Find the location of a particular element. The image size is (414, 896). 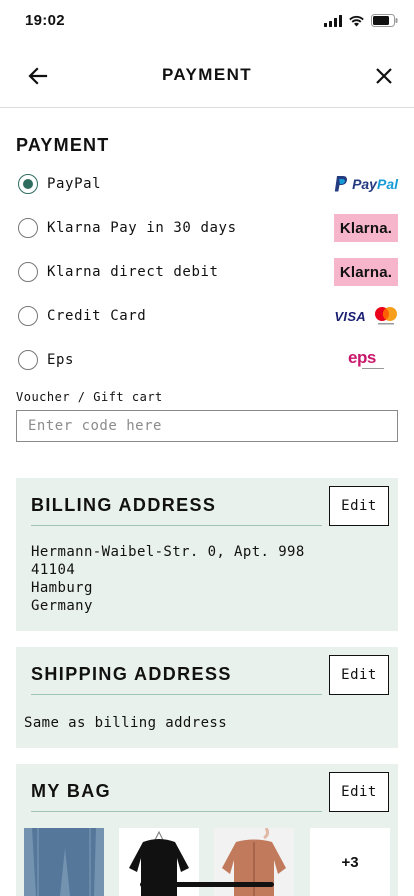

payment-option-klarna-debit: Klarna direct debit Klarna. is located at coordinates (208, 272).